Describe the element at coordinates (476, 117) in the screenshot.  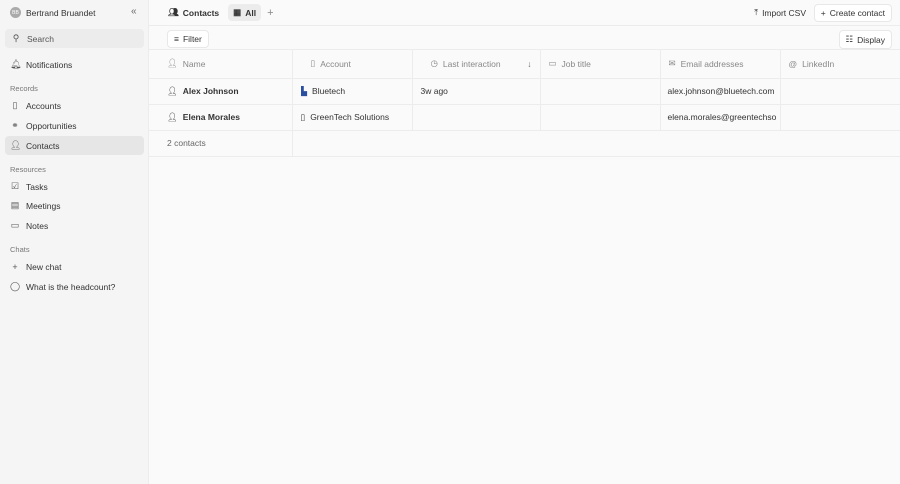
I see `cell-last-interaction` at that location.